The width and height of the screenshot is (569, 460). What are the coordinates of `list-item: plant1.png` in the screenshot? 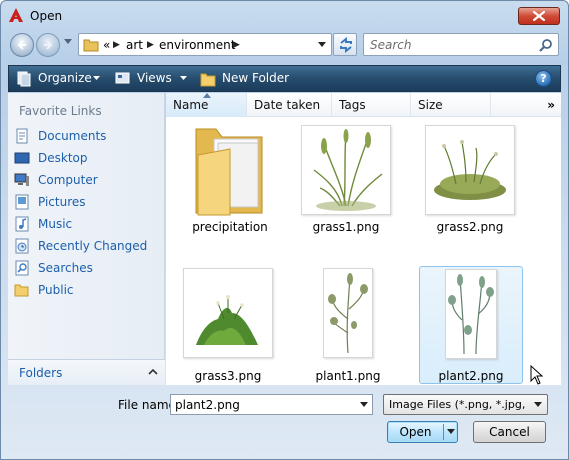 It's located at (348, 325).